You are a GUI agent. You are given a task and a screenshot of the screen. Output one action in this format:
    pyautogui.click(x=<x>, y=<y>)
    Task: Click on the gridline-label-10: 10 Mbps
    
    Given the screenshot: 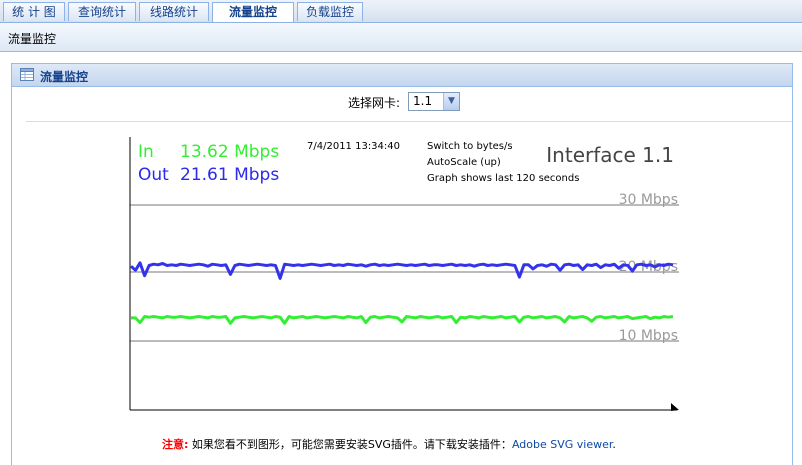 What is the action you would take?
    pyautogui.click(x=648, y=336)
    